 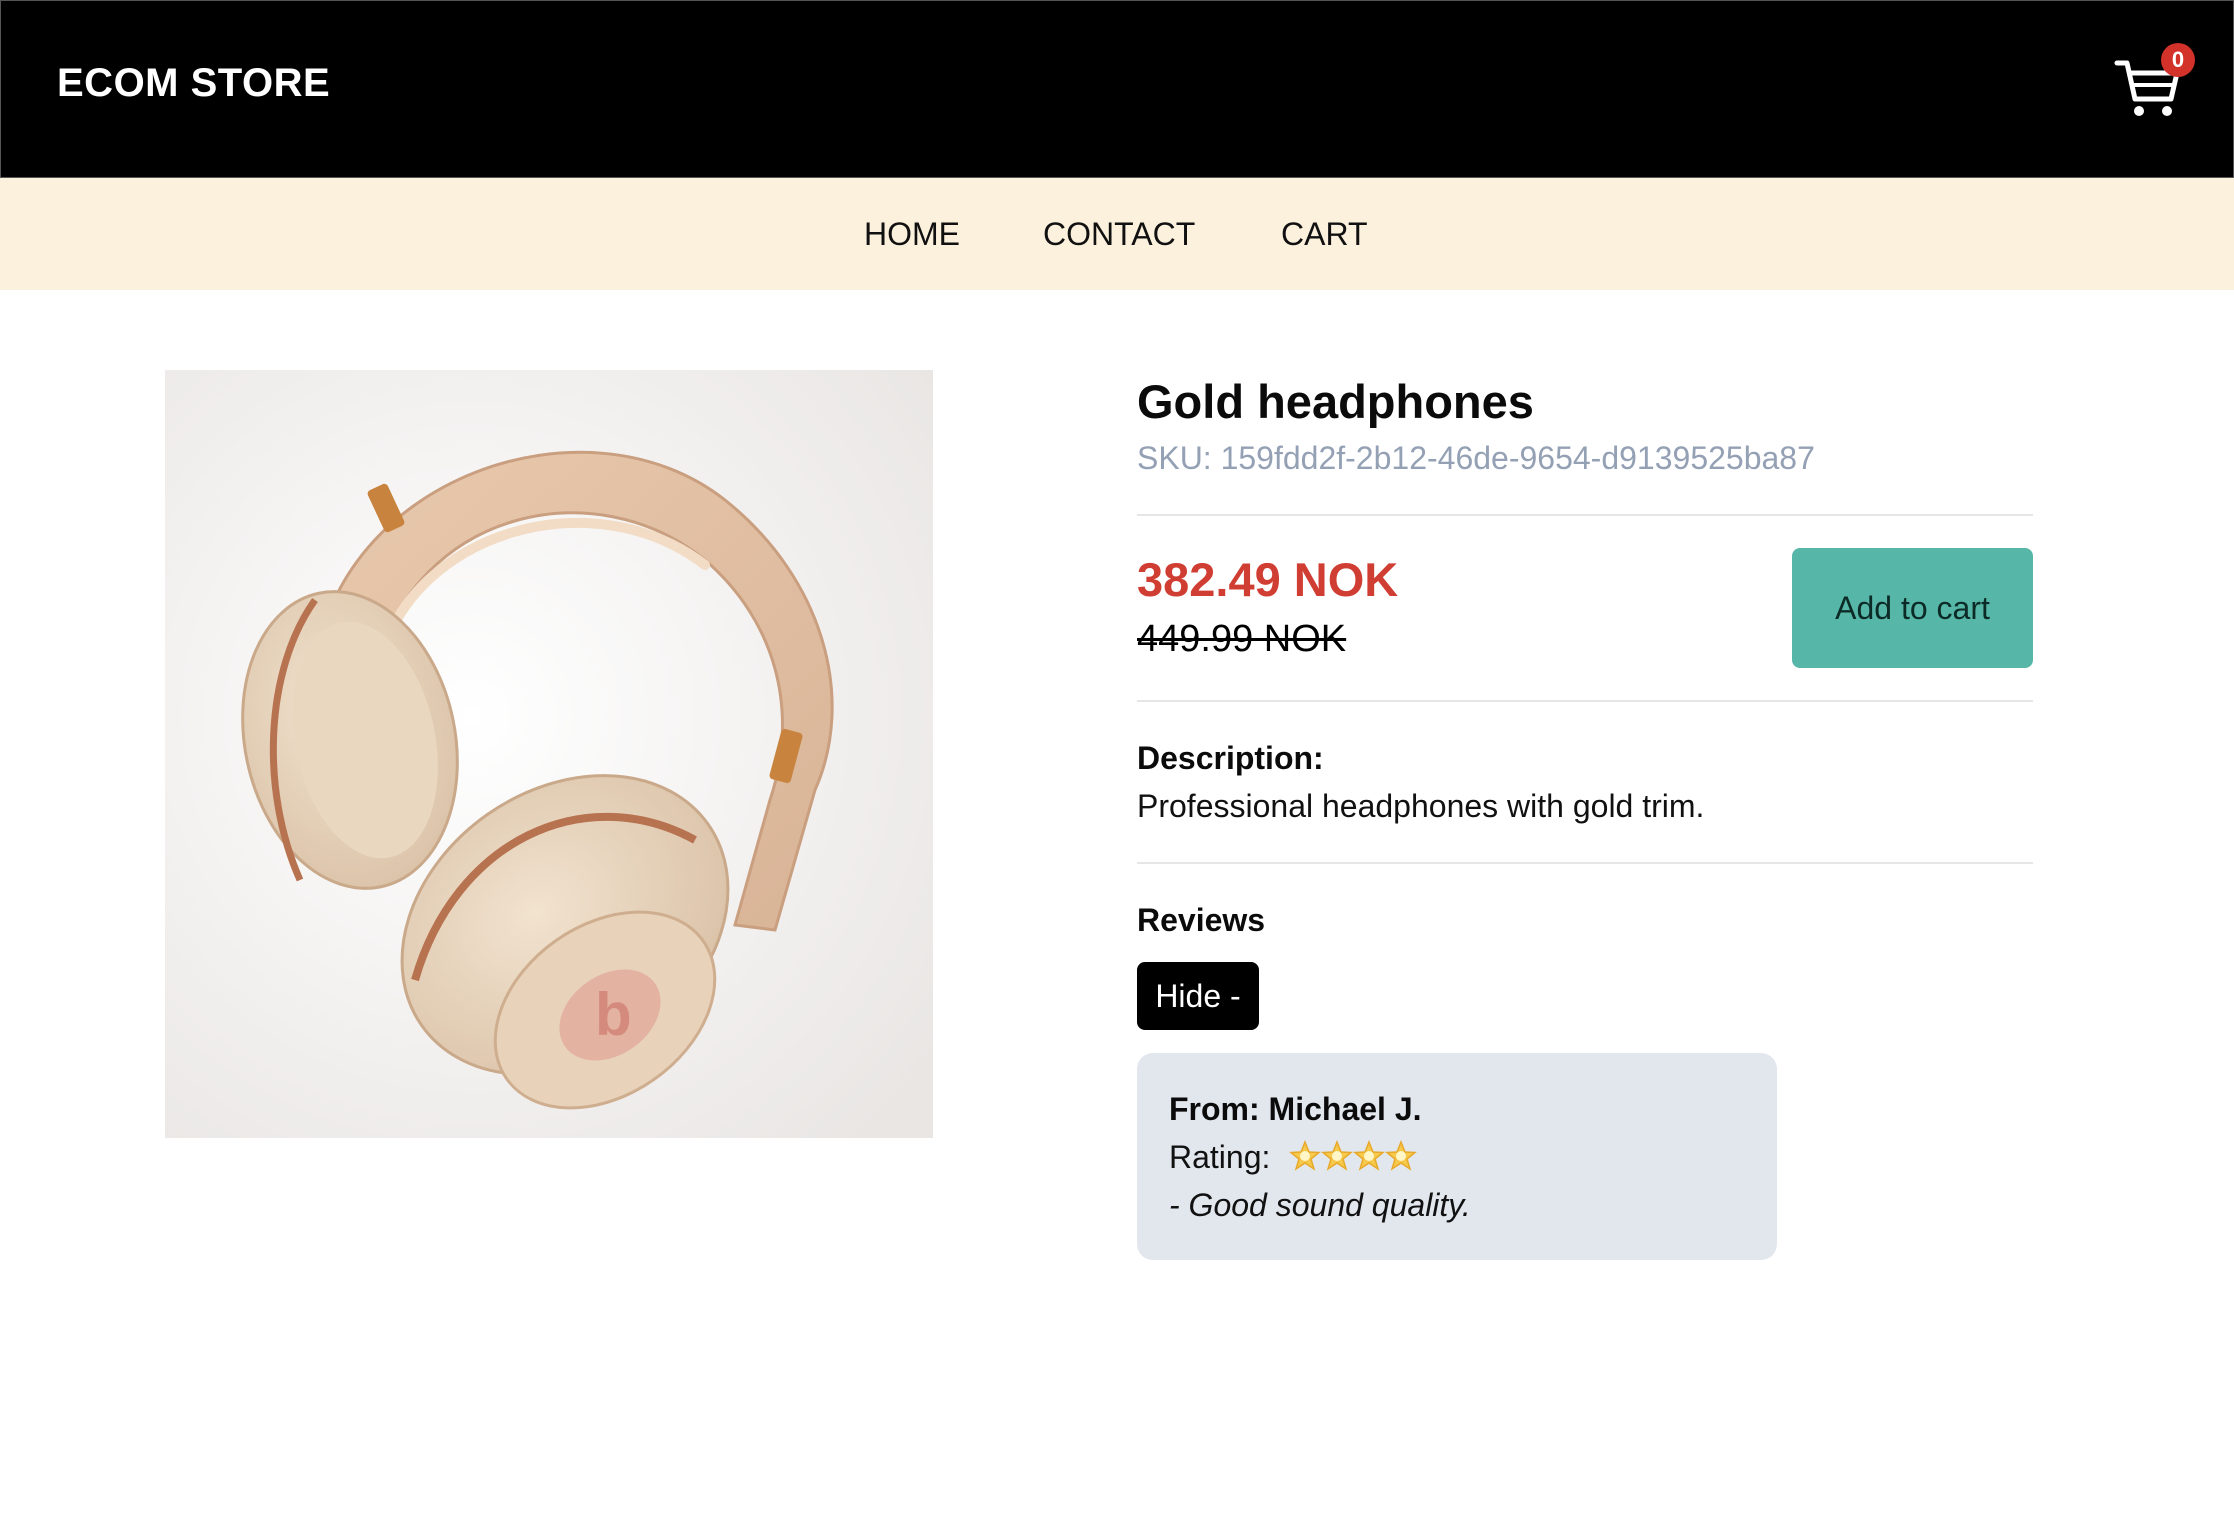 What do you see at coordinates (1220, 1157) in the screenshot?
I see `rating-label: Rating:` at bounding box center [1220, 1157].